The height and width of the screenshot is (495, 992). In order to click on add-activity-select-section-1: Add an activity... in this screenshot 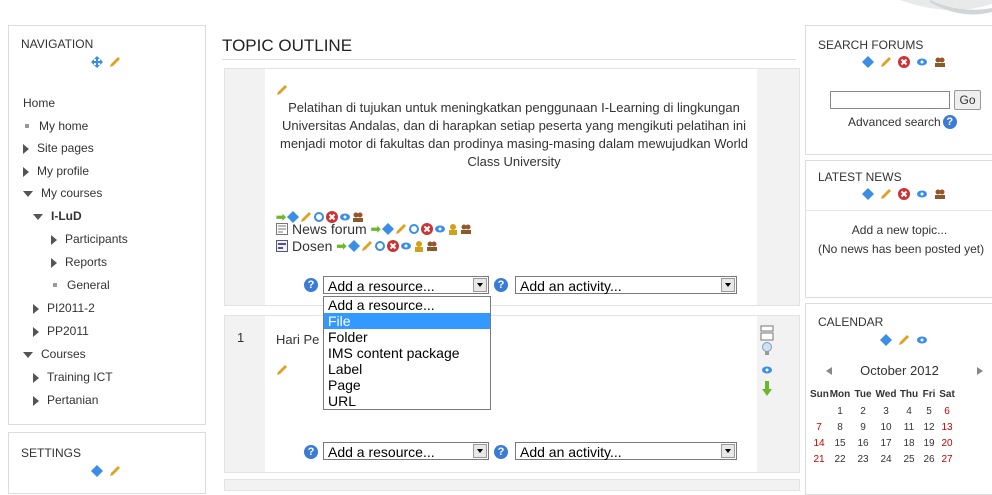, I will do `click(626, 451)`.